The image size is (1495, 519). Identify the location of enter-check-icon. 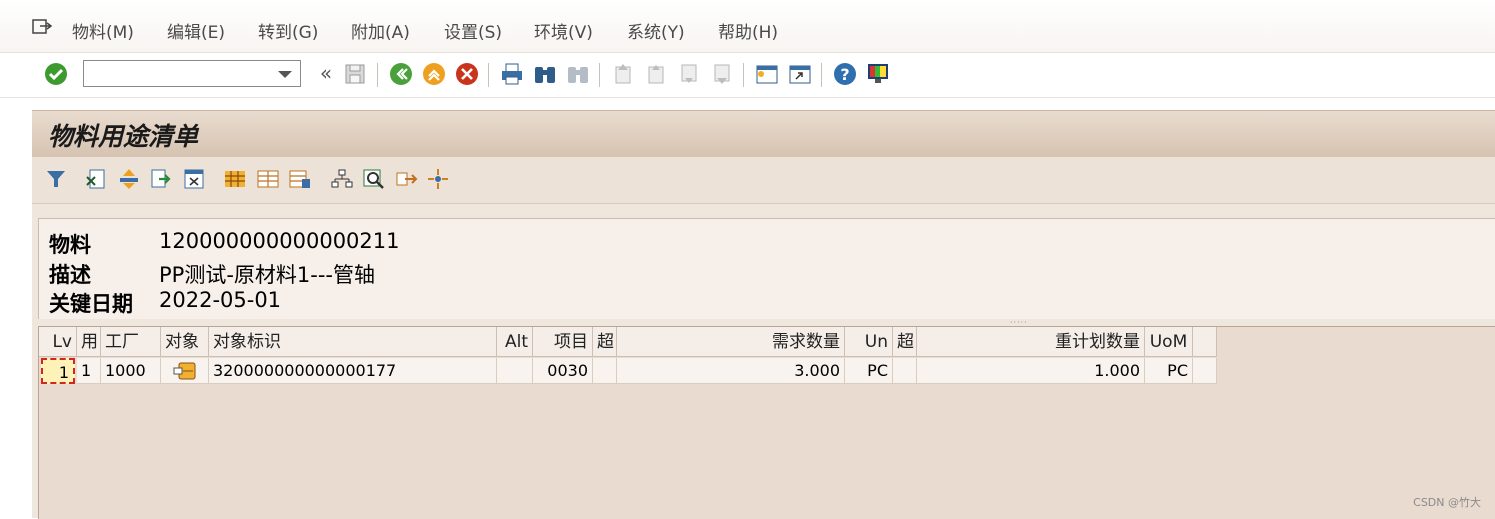
(56, 74).